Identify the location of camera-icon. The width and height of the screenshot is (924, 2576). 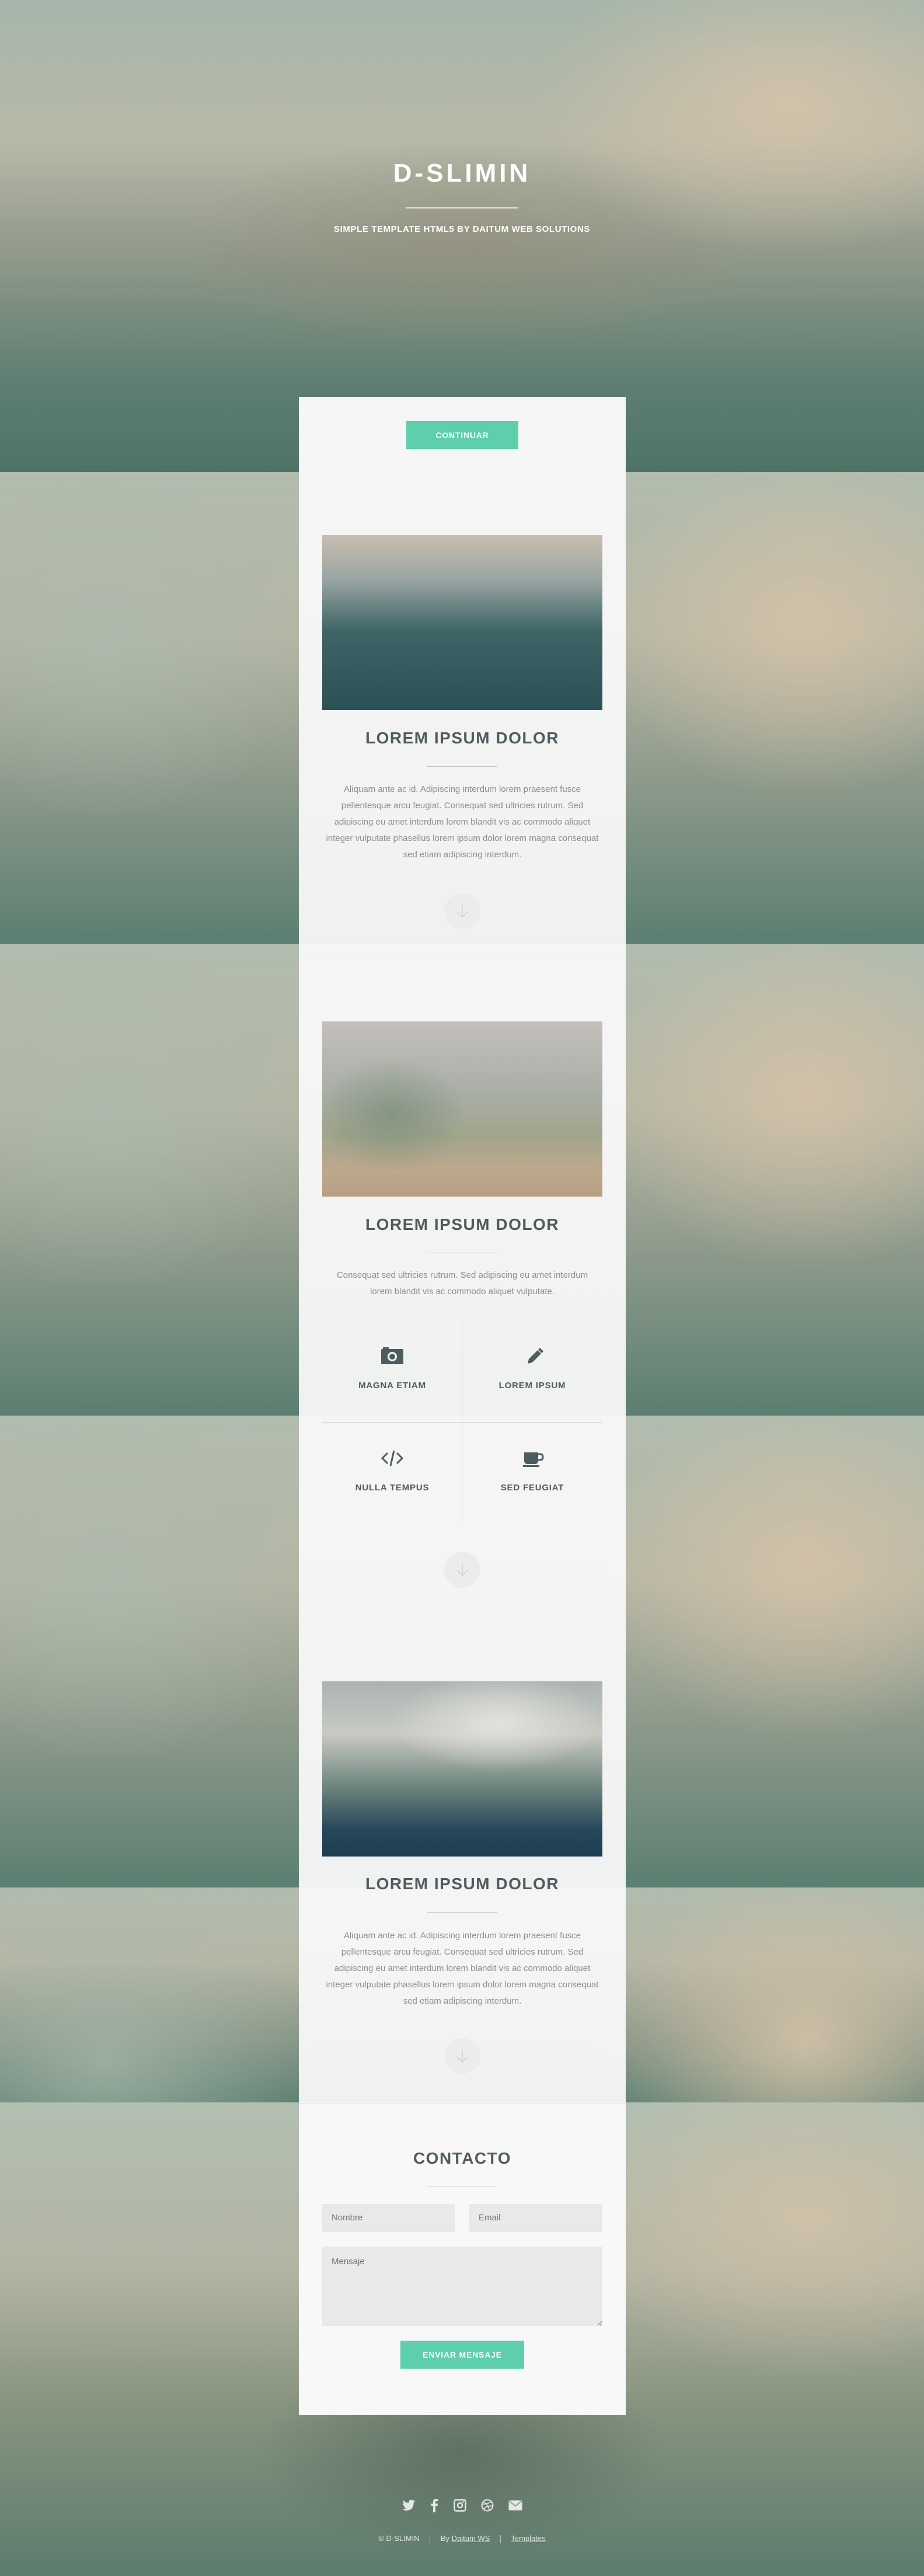
(392, 1357).